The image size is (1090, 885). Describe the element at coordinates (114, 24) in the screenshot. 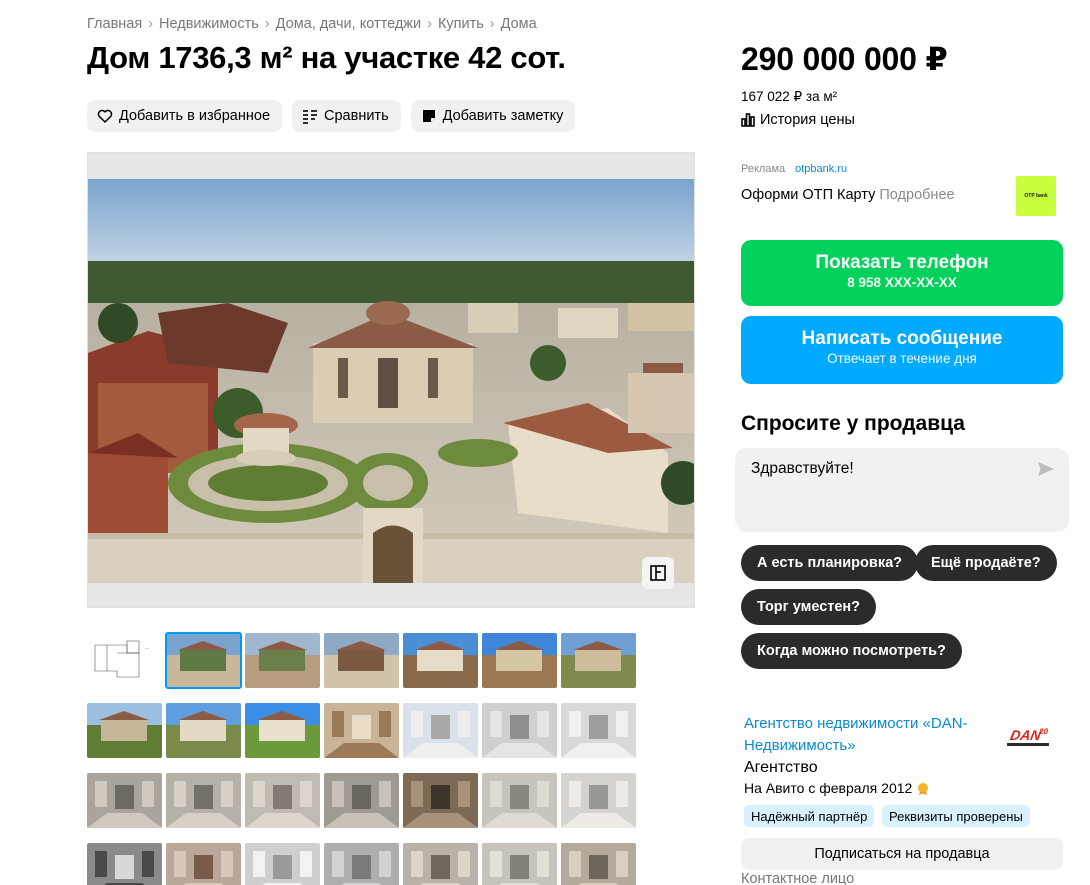

I see `breadcrumb-home: Главная` at that location.